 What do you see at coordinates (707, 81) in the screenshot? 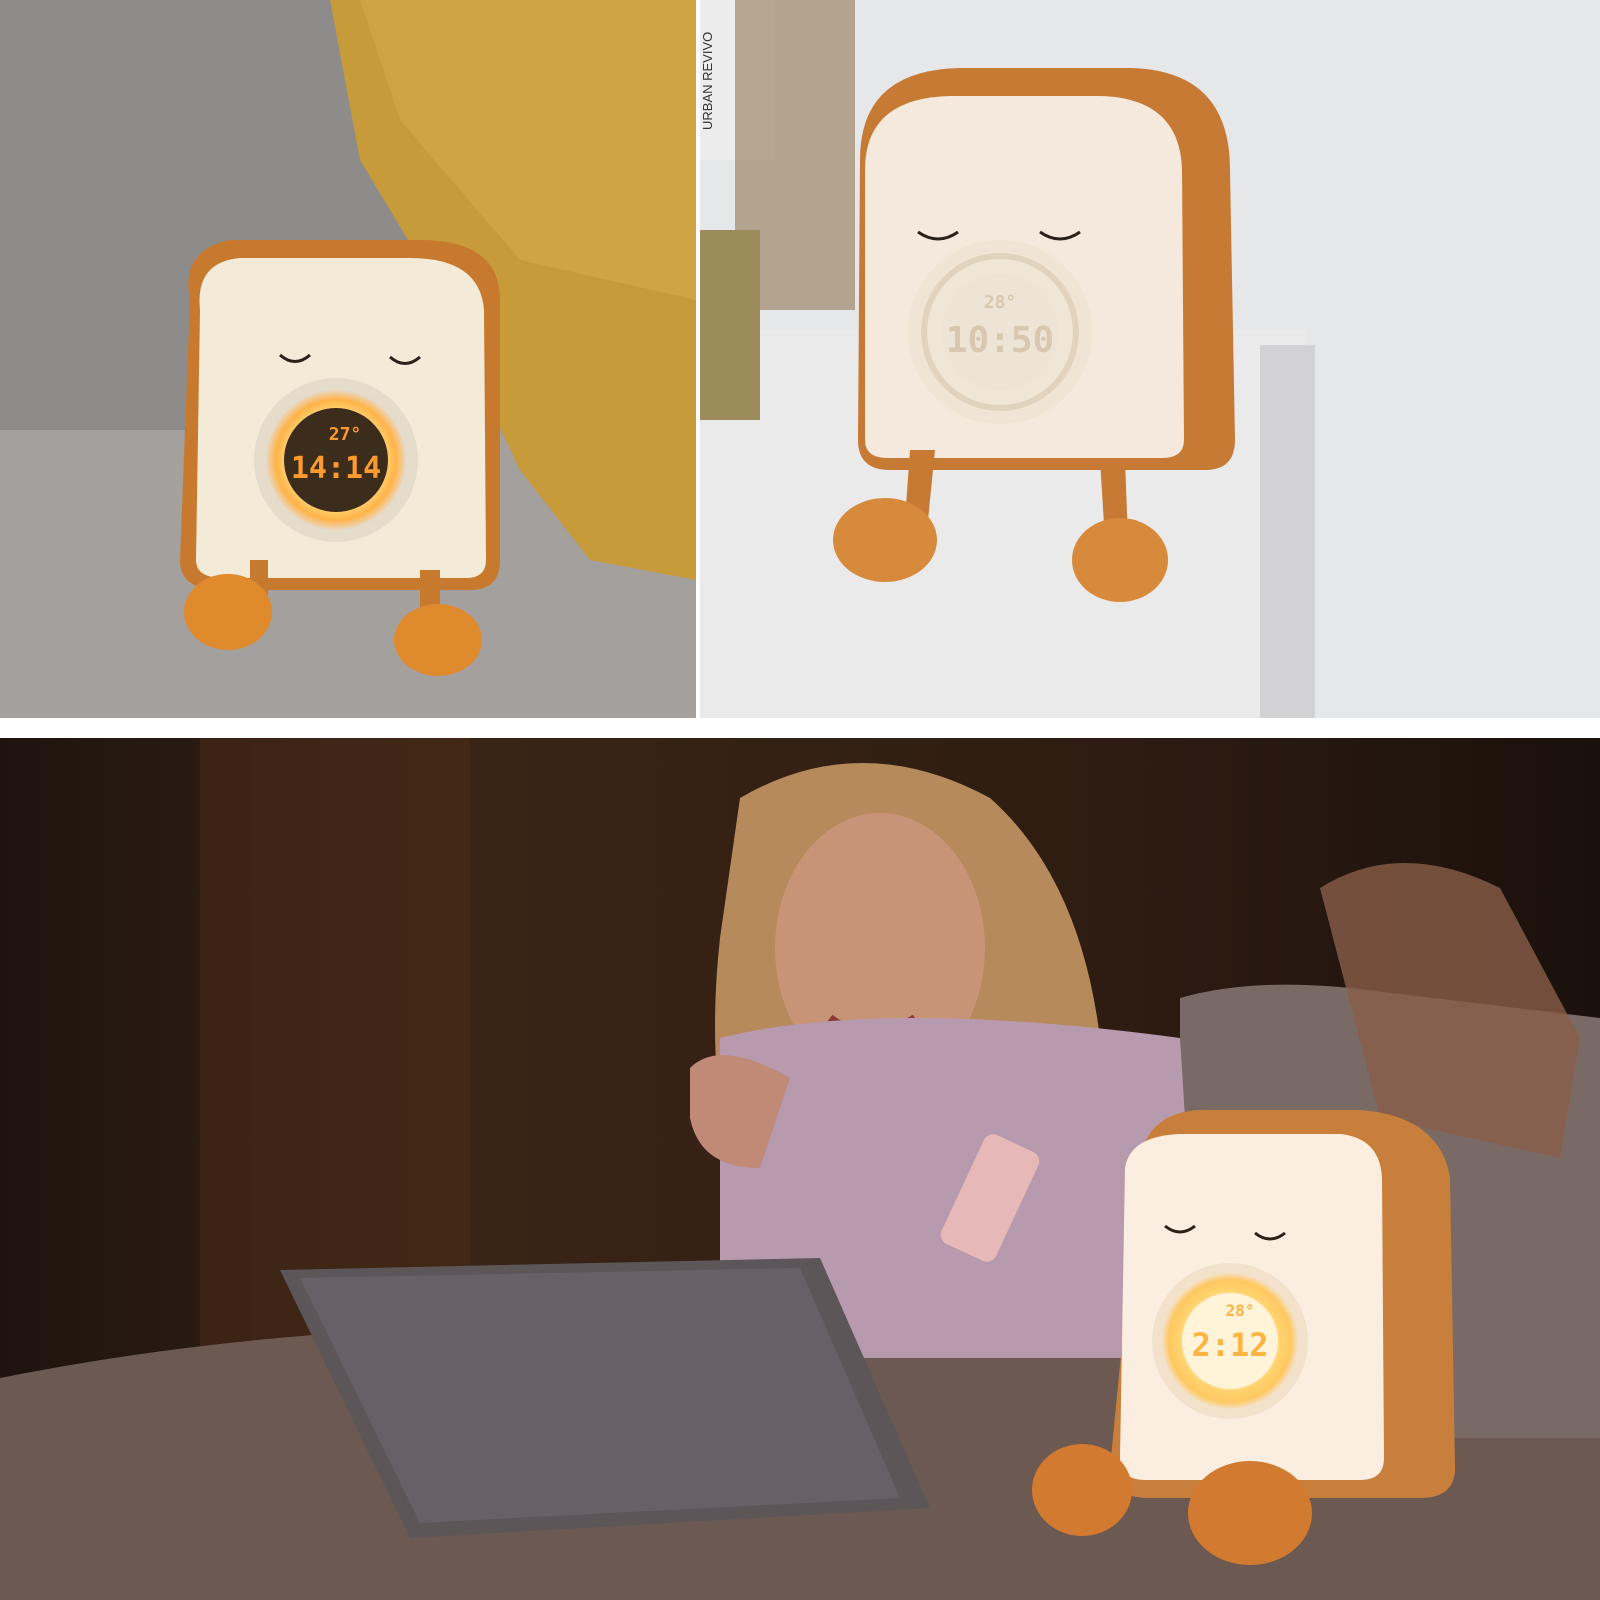
I see `book-spine-text: URBAN REVIVO` at bounding box center [707, 81].